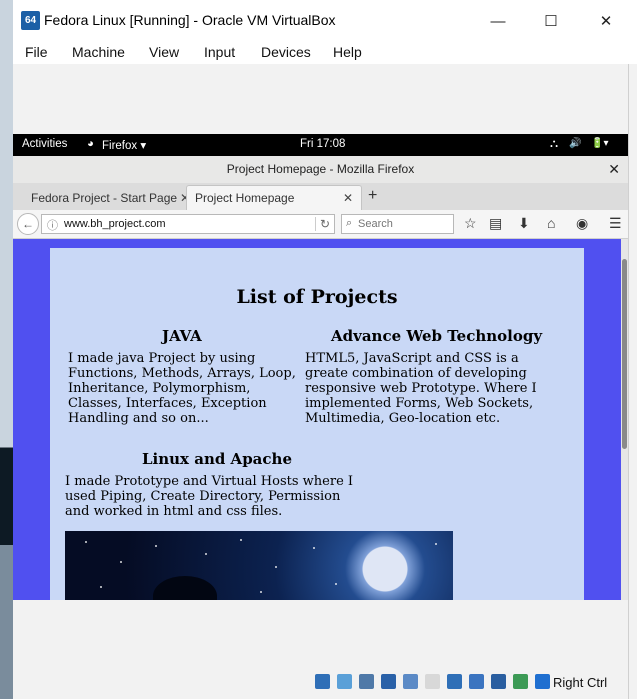  I want to click on activities-button: Activities, so click(44, 144).